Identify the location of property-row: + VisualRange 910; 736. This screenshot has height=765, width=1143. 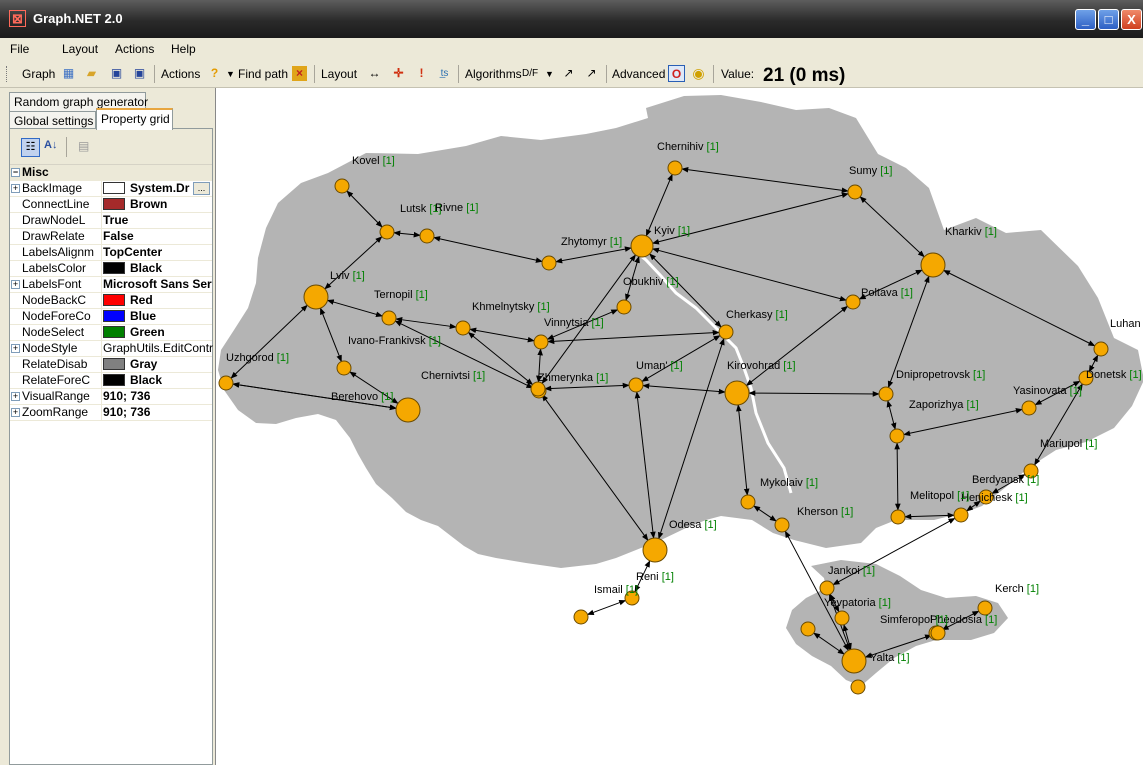
(111, 397).